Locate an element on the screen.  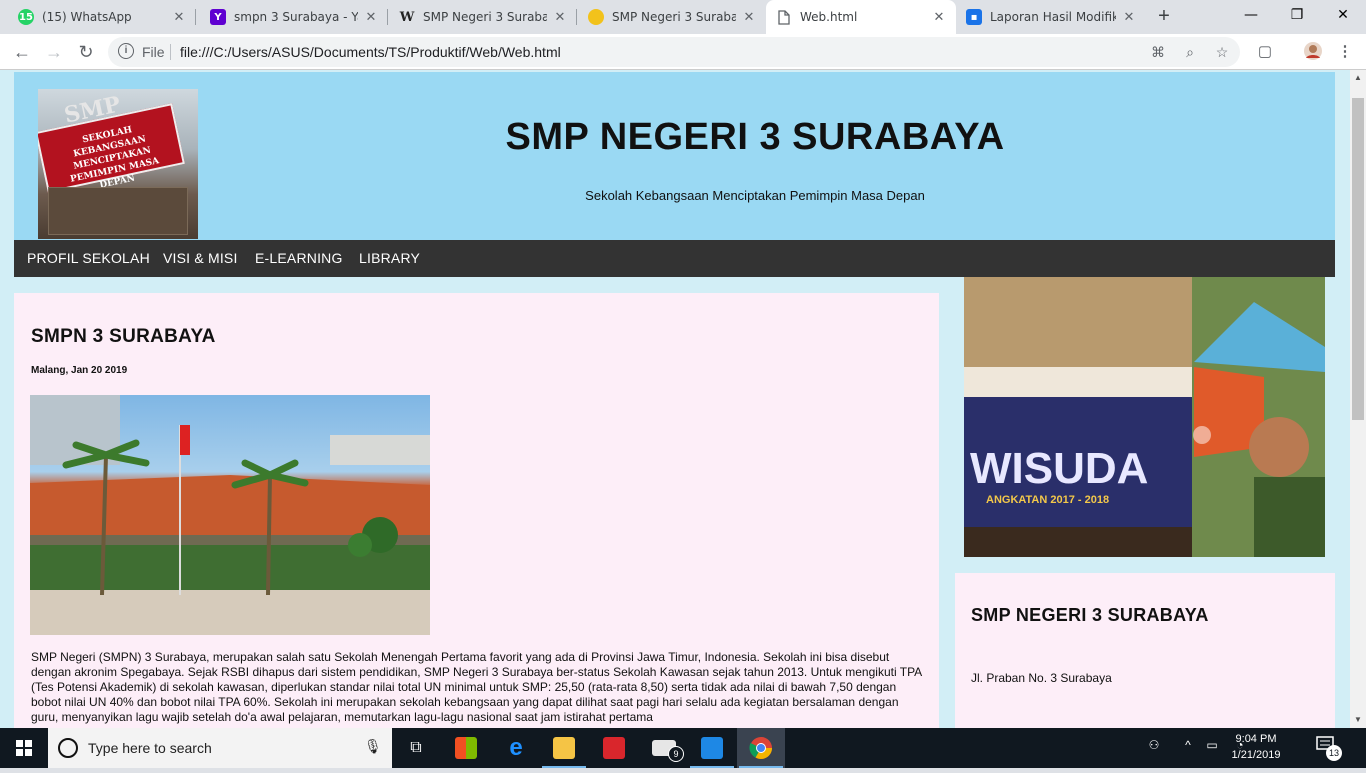
tab-title: Web.html is located at coordinates (829, 17).